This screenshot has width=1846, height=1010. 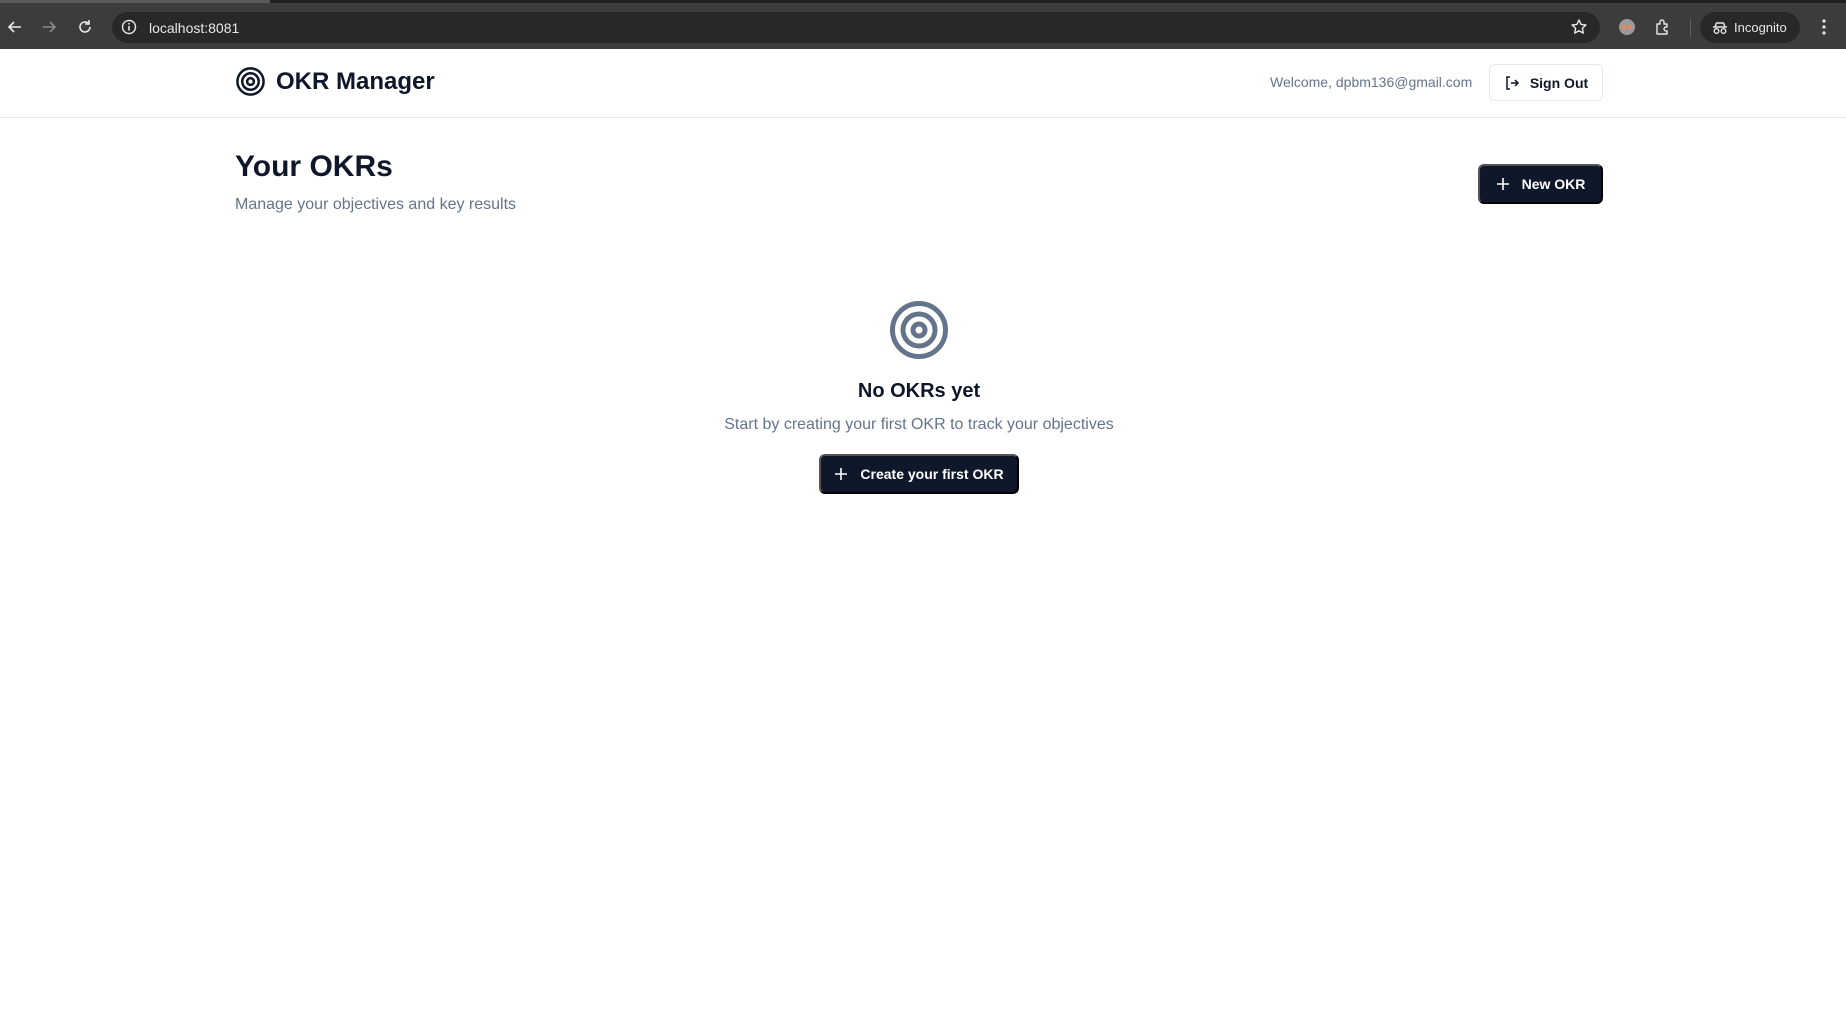 I want to click on address-bar: localhost:8081, so click(x=856, y=27).